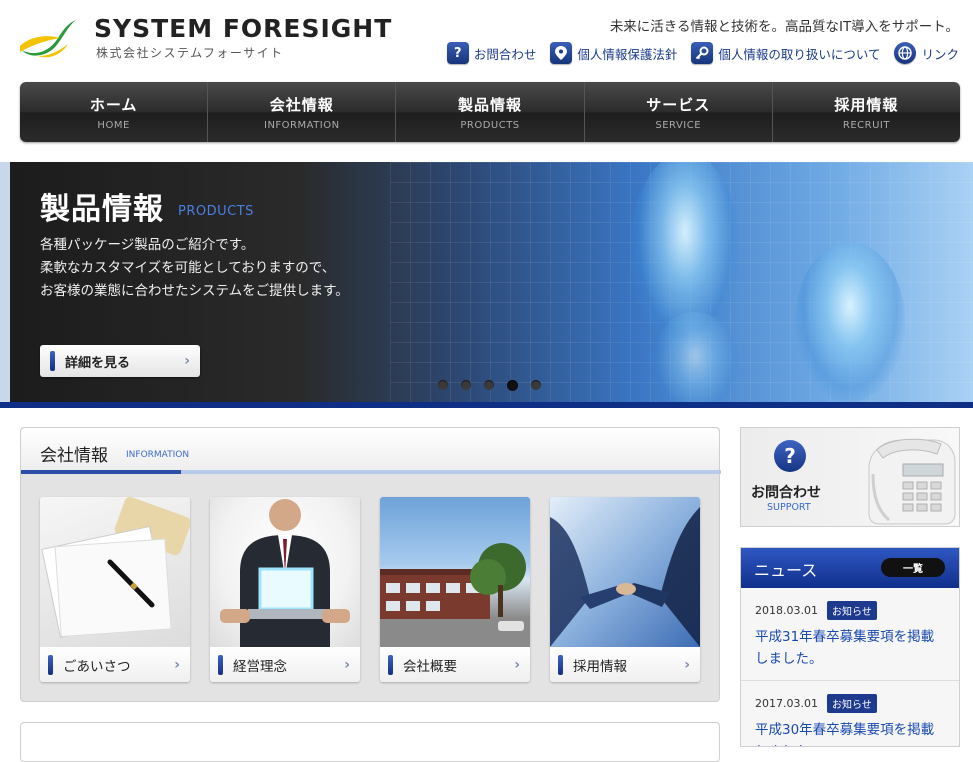  Describe the element at coordinates (113, 104) in the screenshot. I see `nav-item-label: ホーム` at that location.